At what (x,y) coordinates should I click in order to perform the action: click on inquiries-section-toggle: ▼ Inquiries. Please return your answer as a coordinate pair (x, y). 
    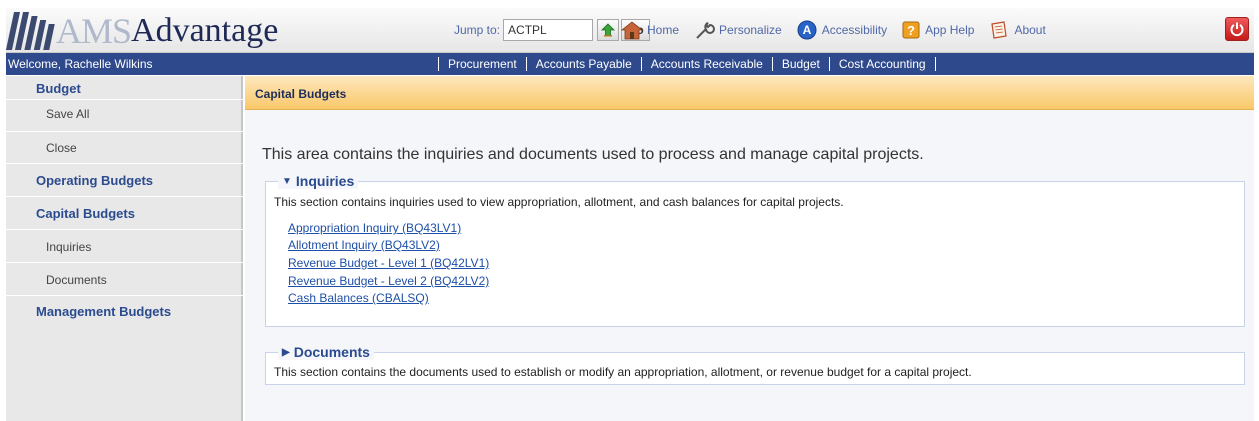
    Looking at the image, I should click on (318, 181).